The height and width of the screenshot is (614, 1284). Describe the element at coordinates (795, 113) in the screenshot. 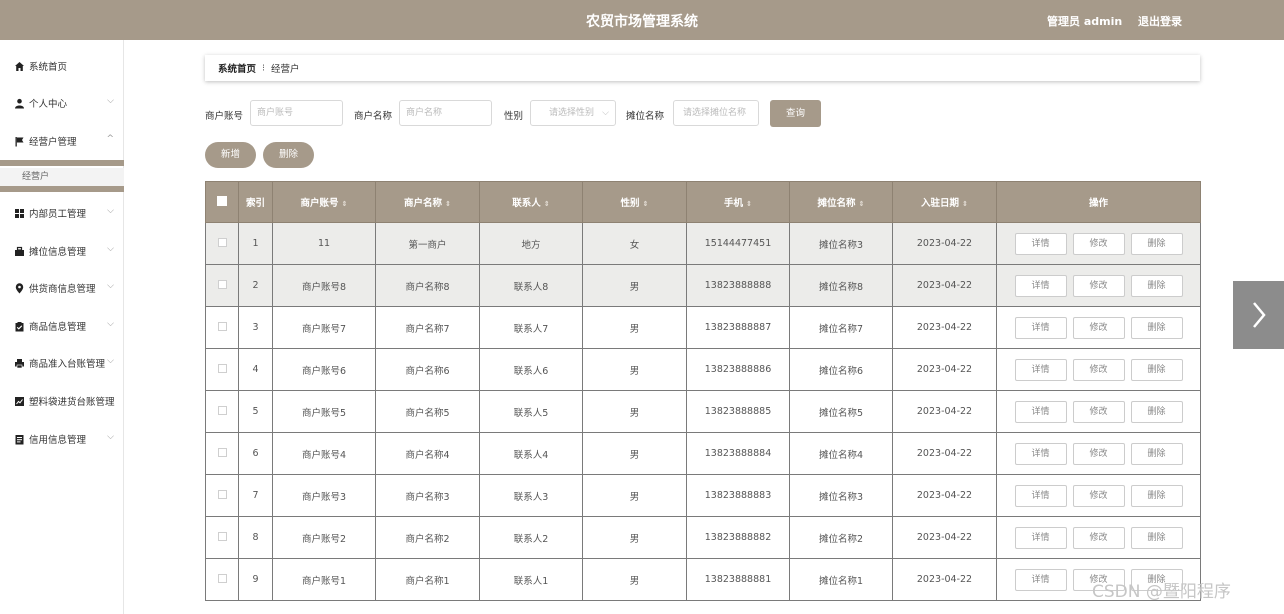

I see `query-button: 查询` at that location.